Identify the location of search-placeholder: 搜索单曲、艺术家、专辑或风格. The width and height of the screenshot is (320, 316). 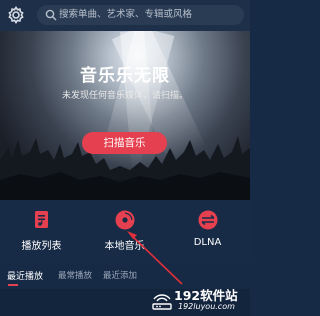
(126, 14).